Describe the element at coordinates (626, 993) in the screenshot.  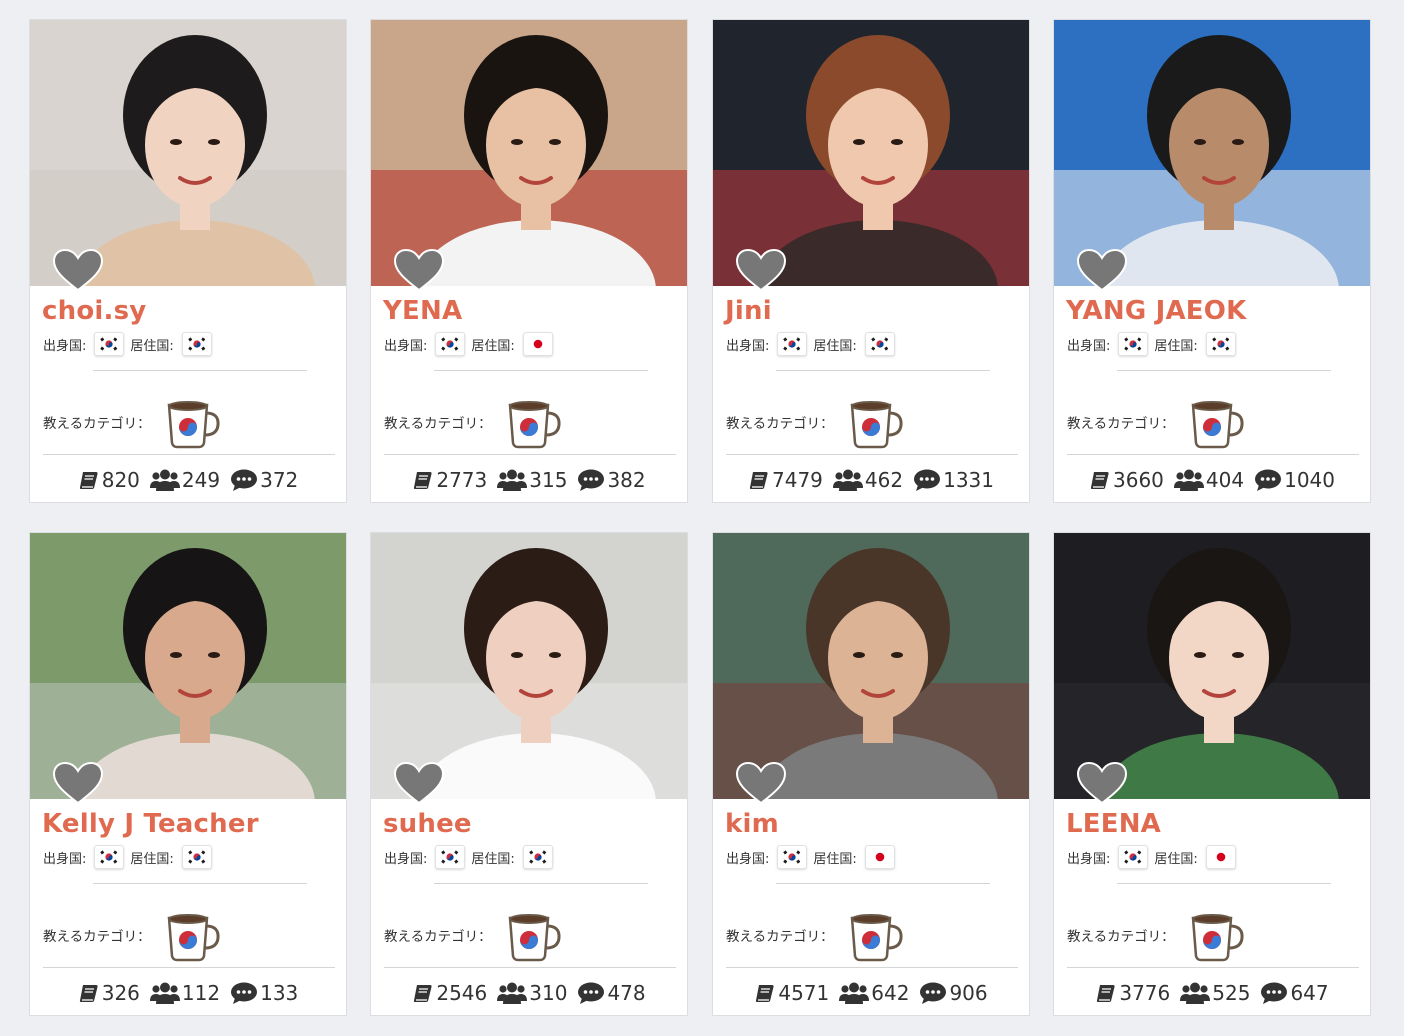
I see `reviews-count: 478` at that location.